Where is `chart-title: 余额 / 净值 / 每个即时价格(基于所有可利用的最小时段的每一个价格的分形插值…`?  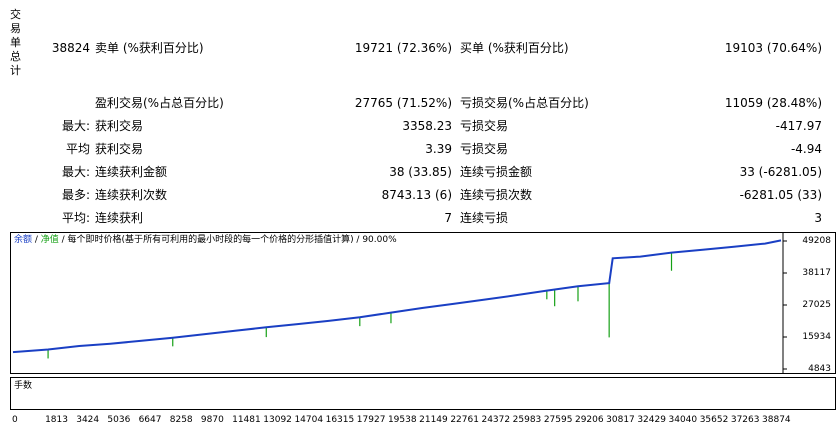 chart-title: 余额 / 净值 / 每个即时价格(基于所有可利用的最小时段的每一个价格的分形插值… is located at coordinates (205, 240).